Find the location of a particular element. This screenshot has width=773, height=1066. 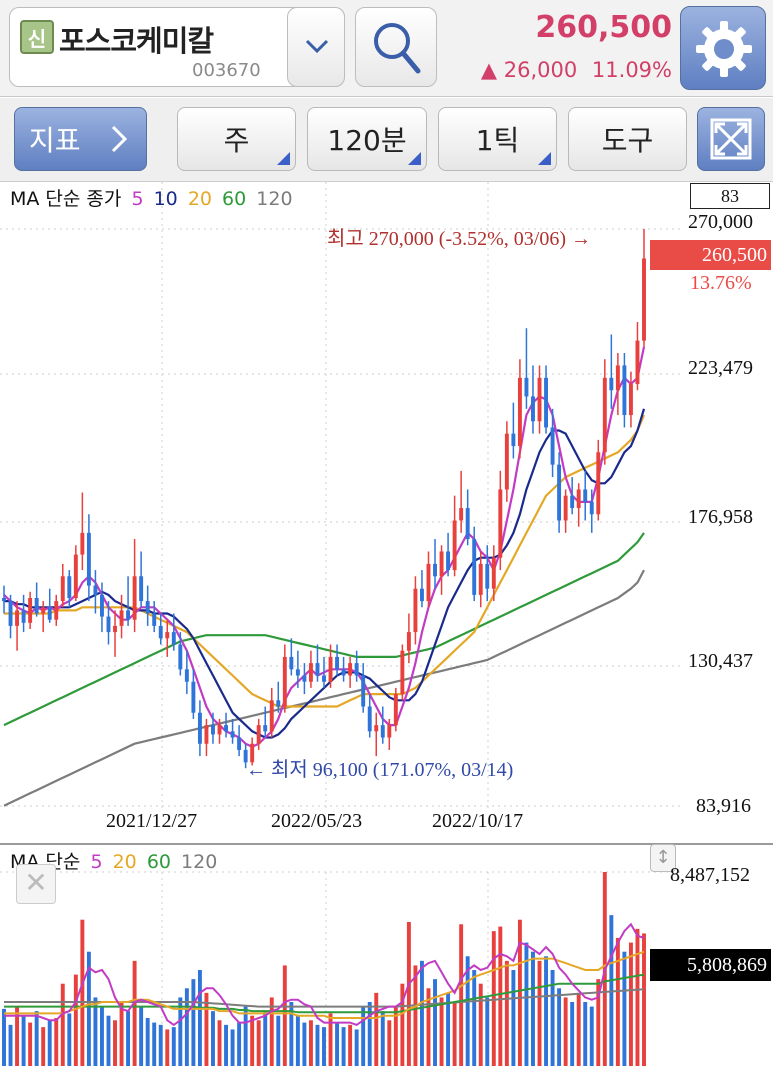

price-change: ▲ 26,000 11.09% is located at coordinates (556, 70).